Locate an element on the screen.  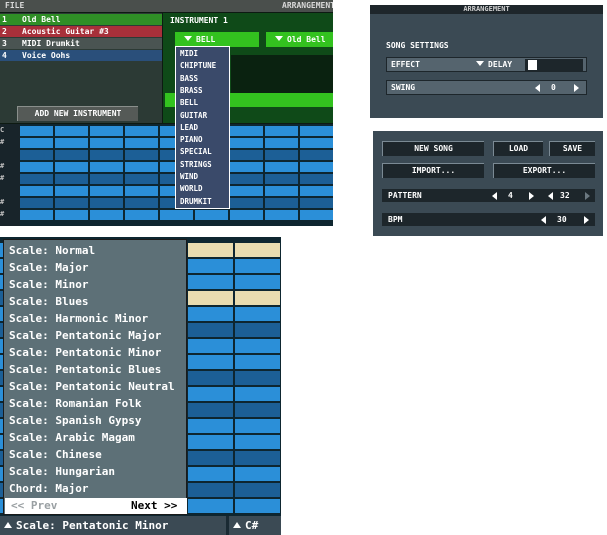
length-increment-icon is located at coordinates (587, 196).